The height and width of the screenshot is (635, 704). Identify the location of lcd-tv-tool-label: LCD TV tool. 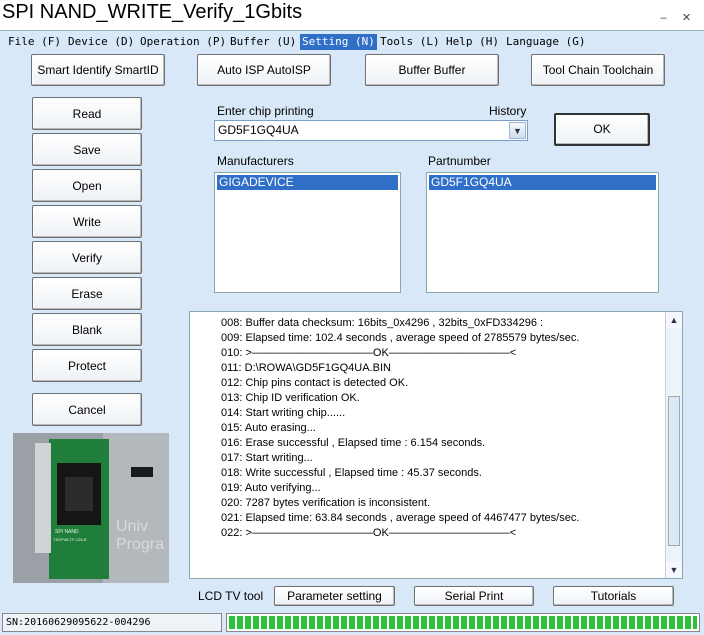
(231, 596).